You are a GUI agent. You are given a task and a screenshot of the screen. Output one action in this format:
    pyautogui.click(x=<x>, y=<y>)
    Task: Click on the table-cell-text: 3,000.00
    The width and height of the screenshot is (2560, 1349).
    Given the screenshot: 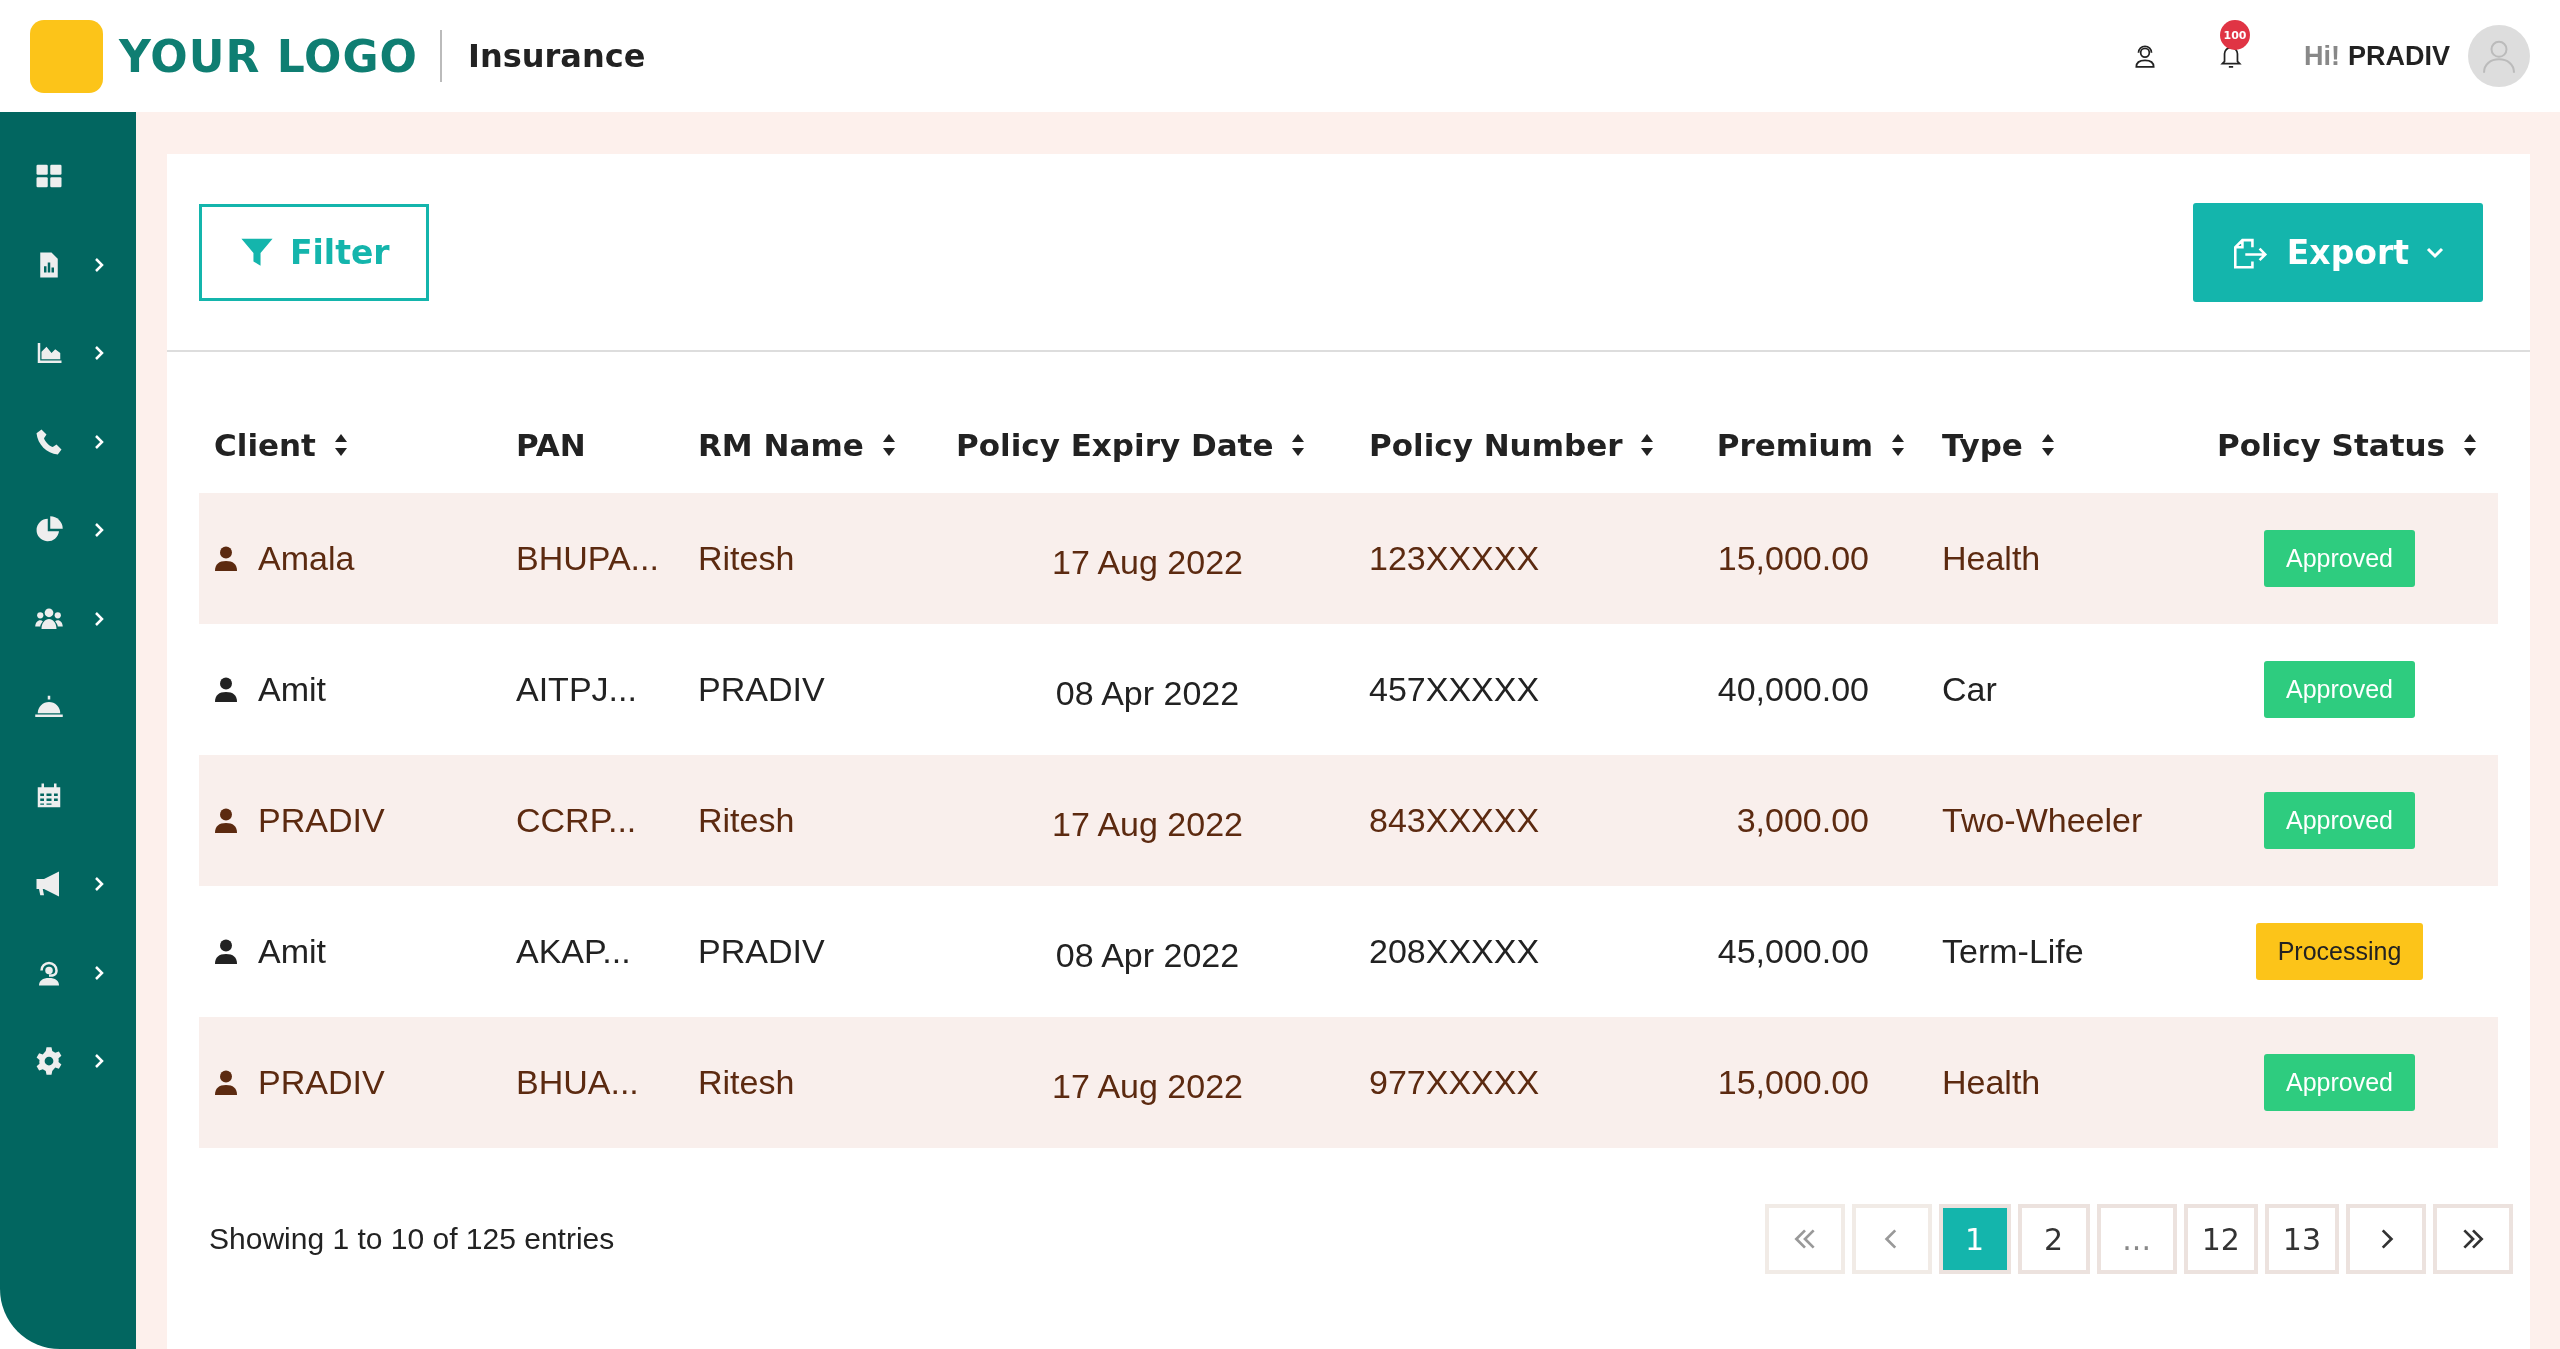 What is the action you would take?
    pyautogui.click(x=1802, y=820)
    